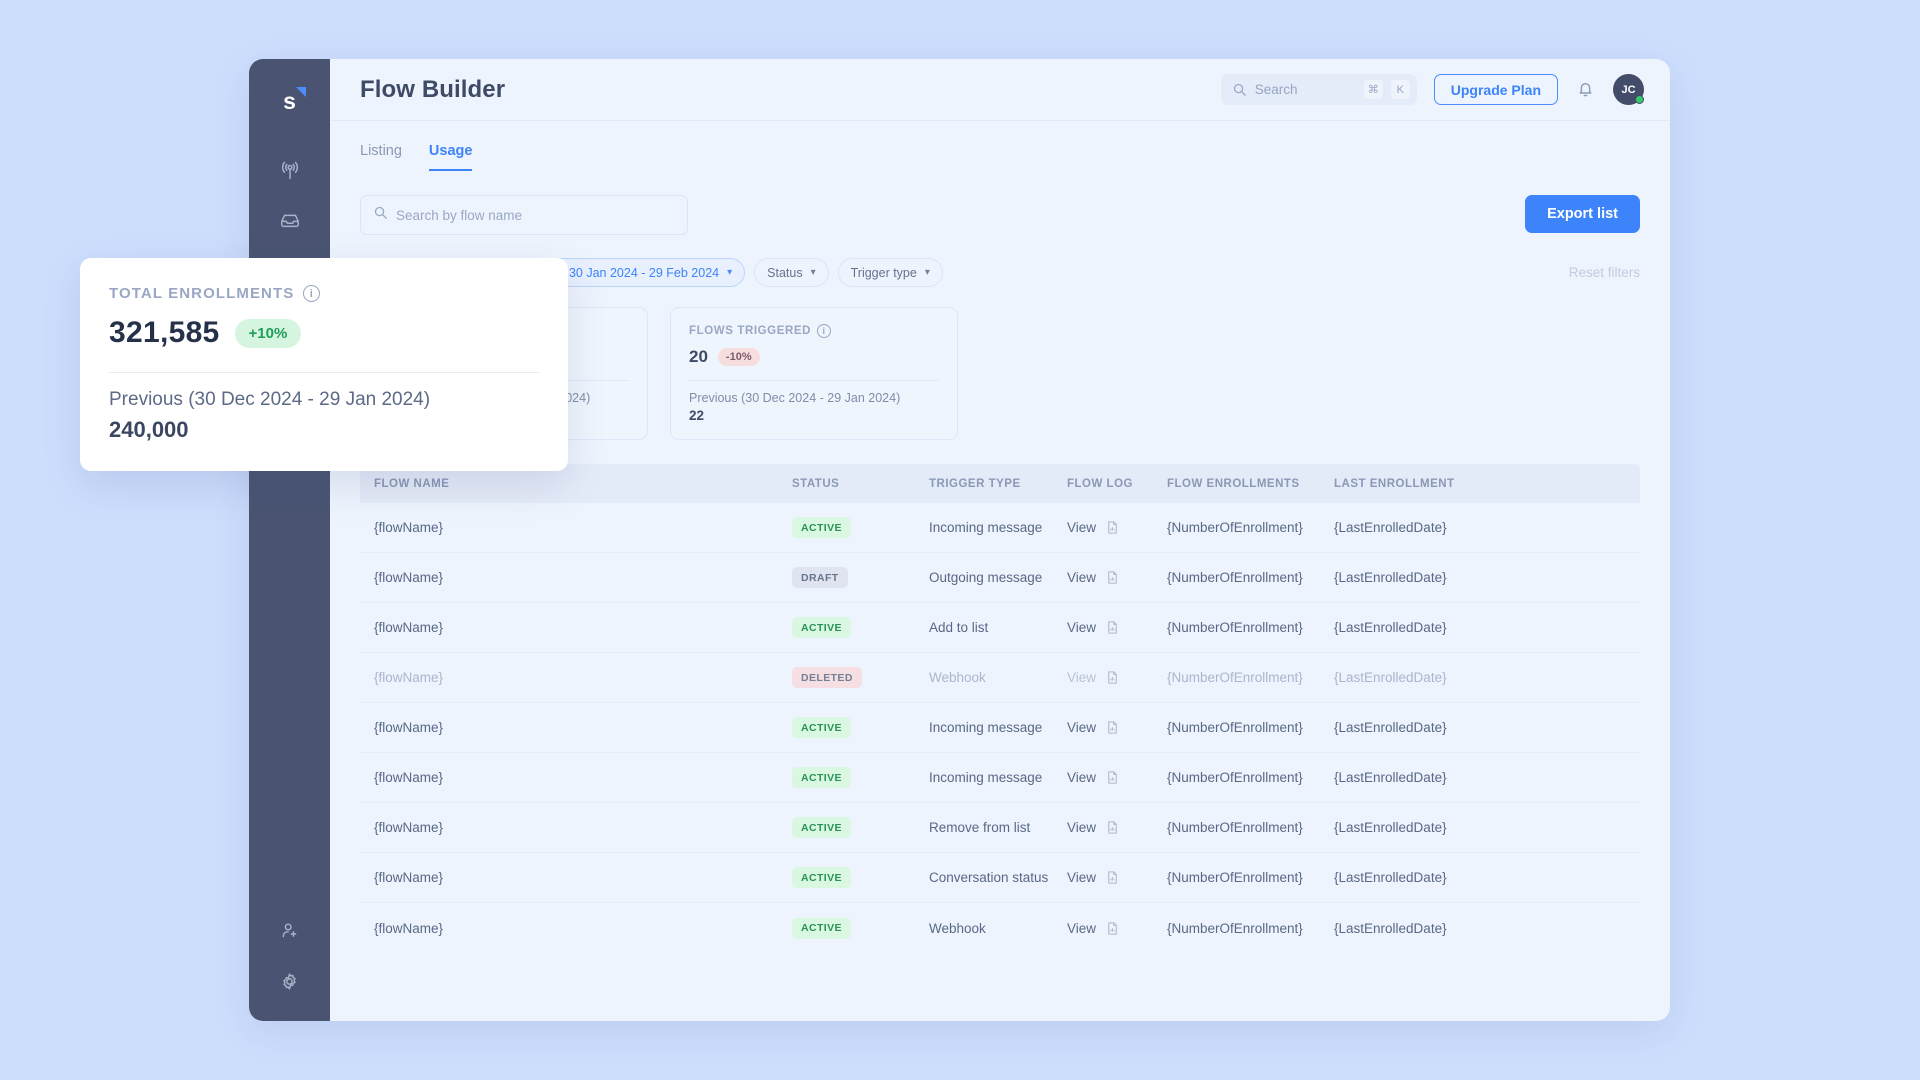  What do you see at coordinates (1495, 89) in the screenshot?
I see `upgrade-plan-button: Upgrade Plan` at bounding box center [1495, 89].